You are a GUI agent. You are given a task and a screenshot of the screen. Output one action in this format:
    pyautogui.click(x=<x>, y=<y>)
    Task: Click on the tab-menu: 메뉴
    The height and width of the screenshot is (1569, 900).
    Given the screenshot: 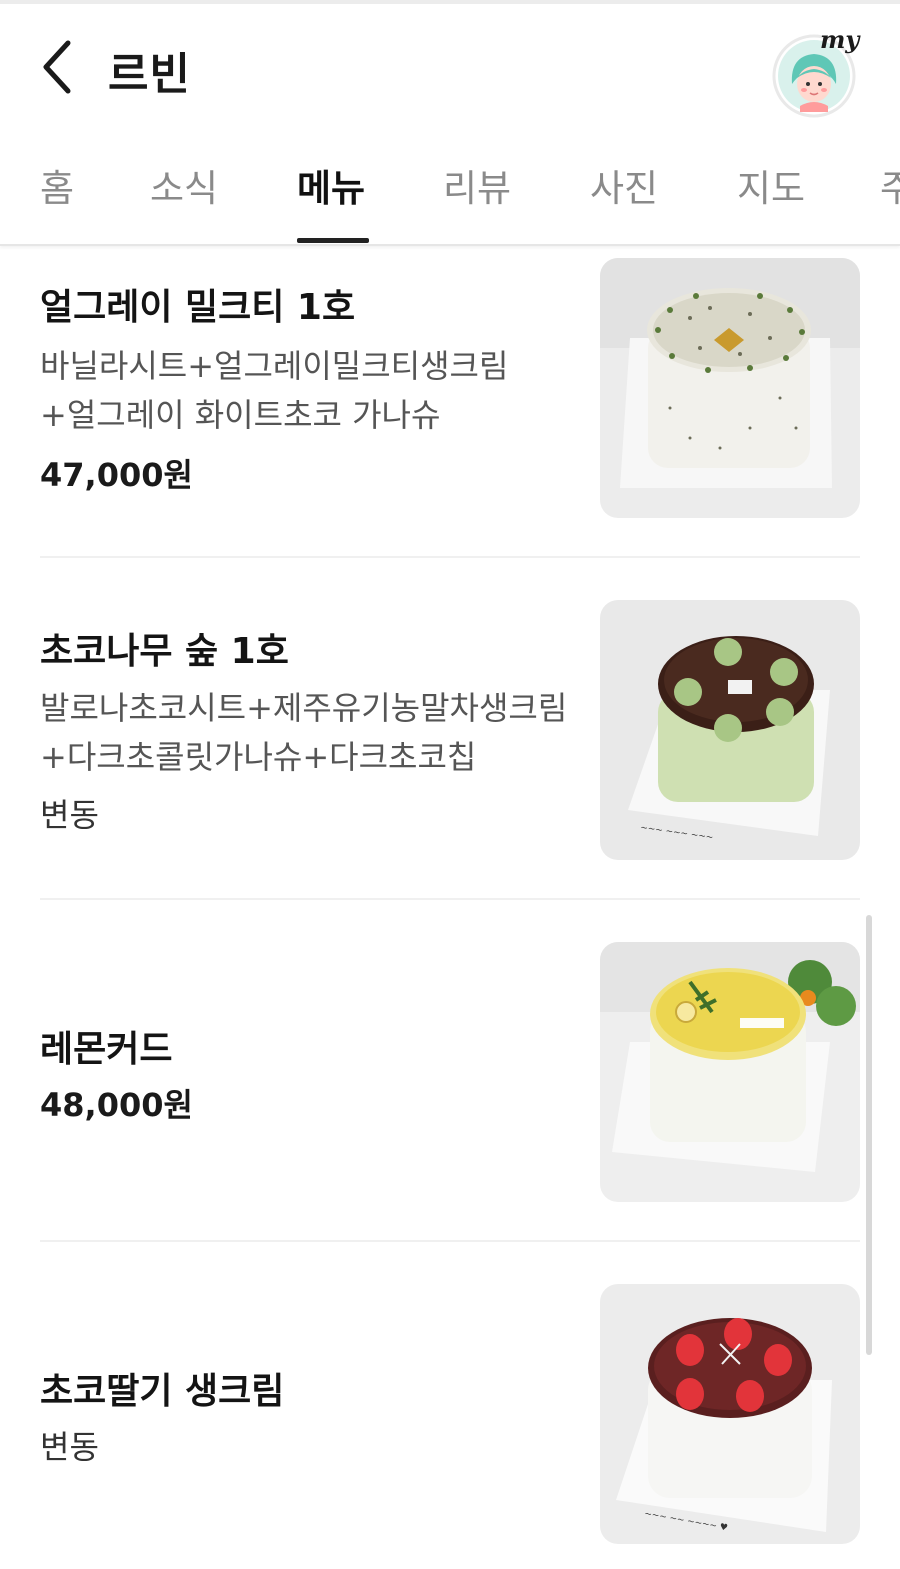 What is the action you would take?
    pyautogui.click(x=331, y=185)
    